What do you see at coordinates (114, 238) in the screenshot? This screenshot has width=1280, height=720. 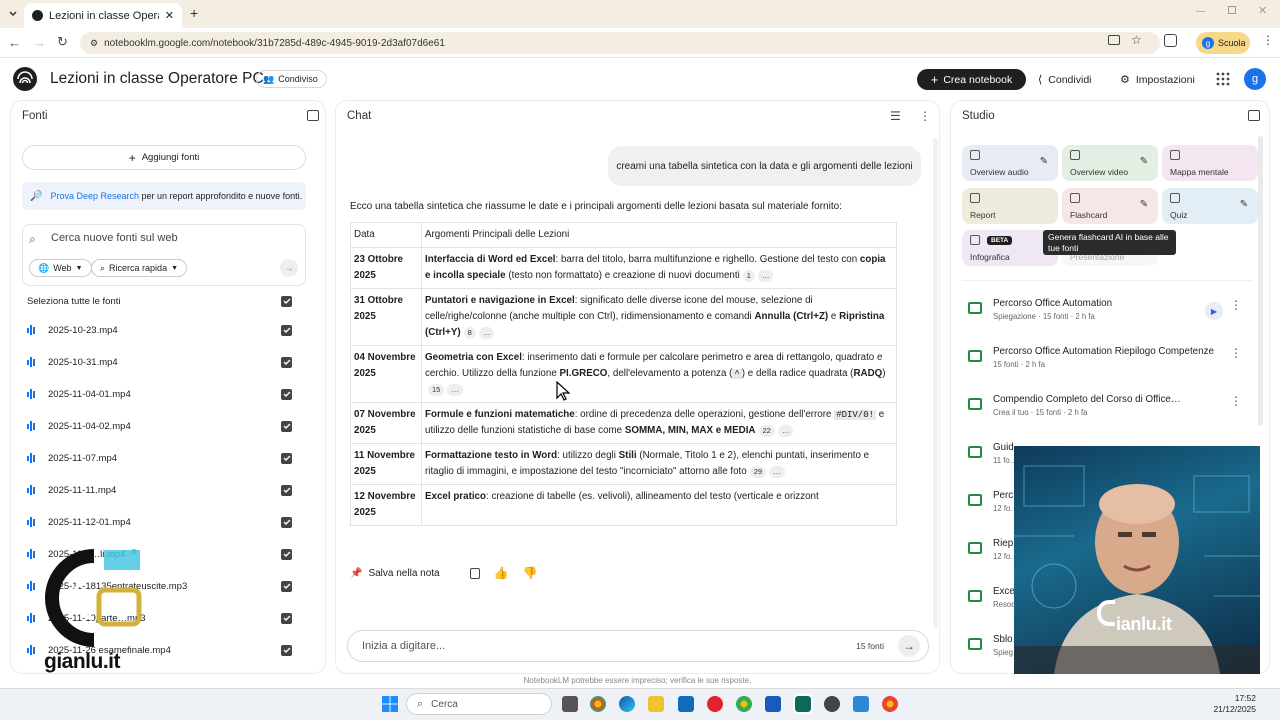 I see `web-search-input: Cerca nuove fonti sul web` at bounding box center [114, 238].